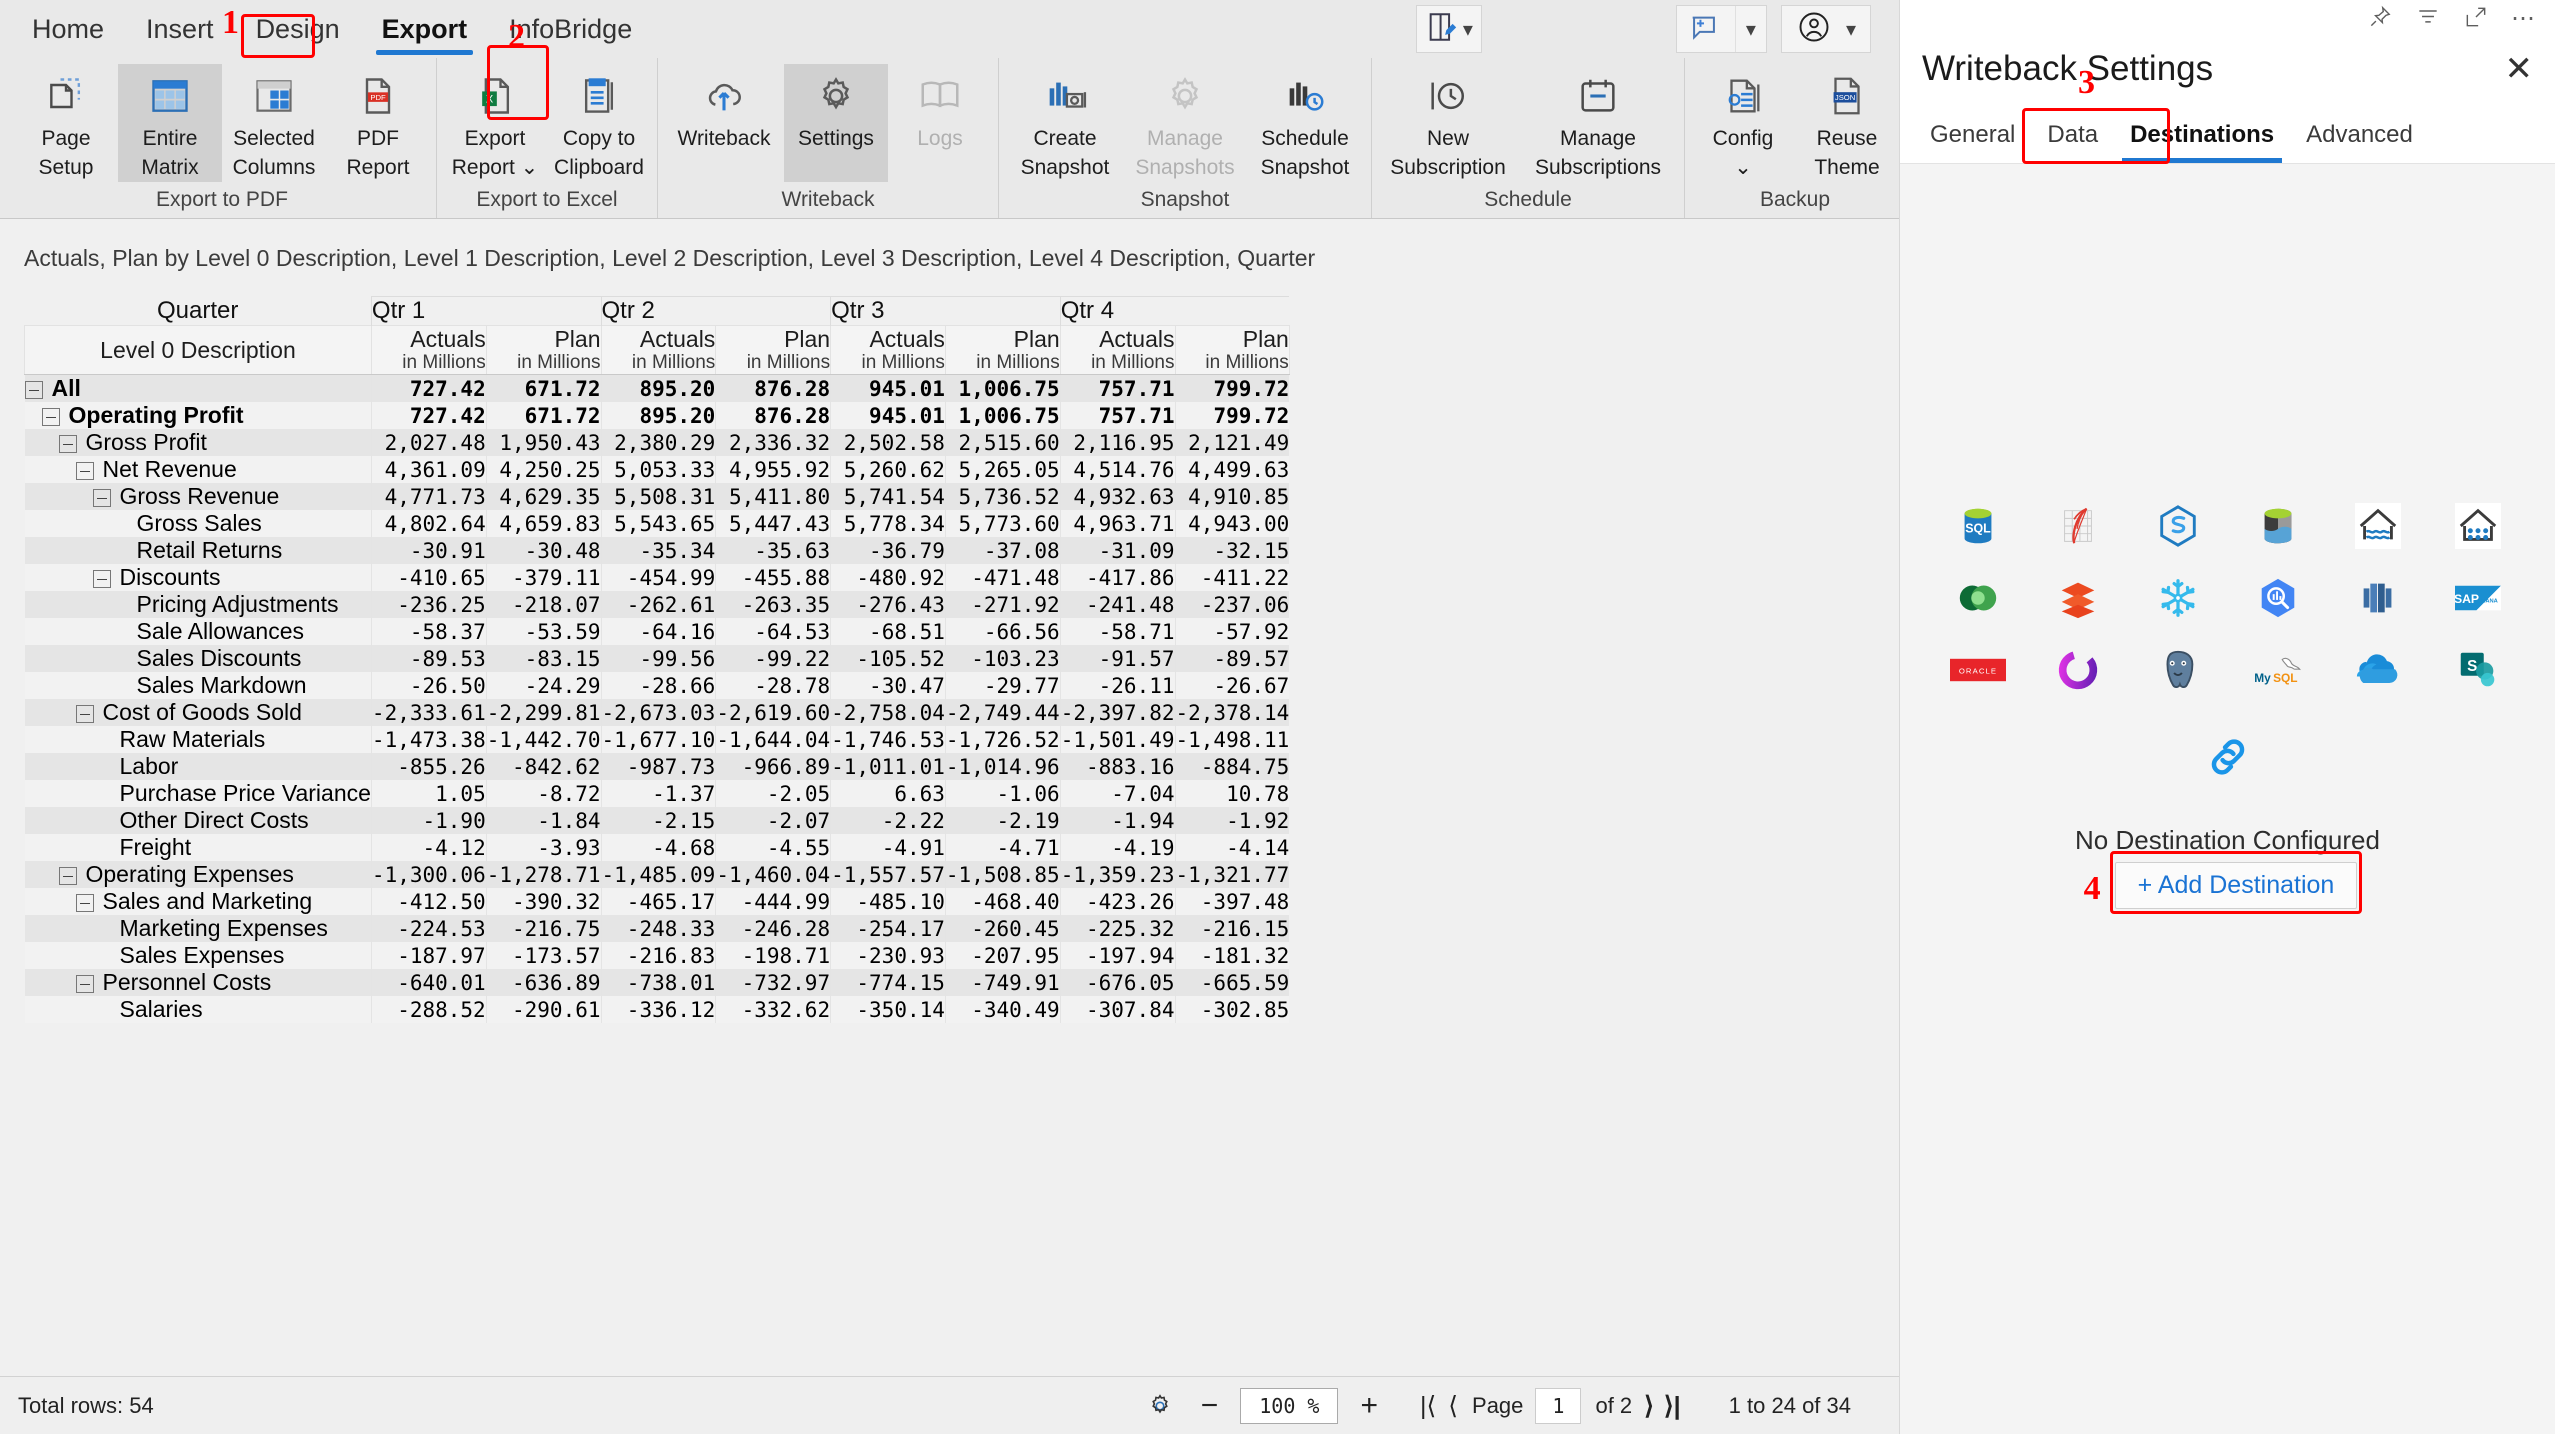 This screenshot has height=1434, width=2555. What do you see at coordinates (888, 578) in the screenshot?
I see `matrix-value-cell: -480.92` at bounding box center [888, 578].